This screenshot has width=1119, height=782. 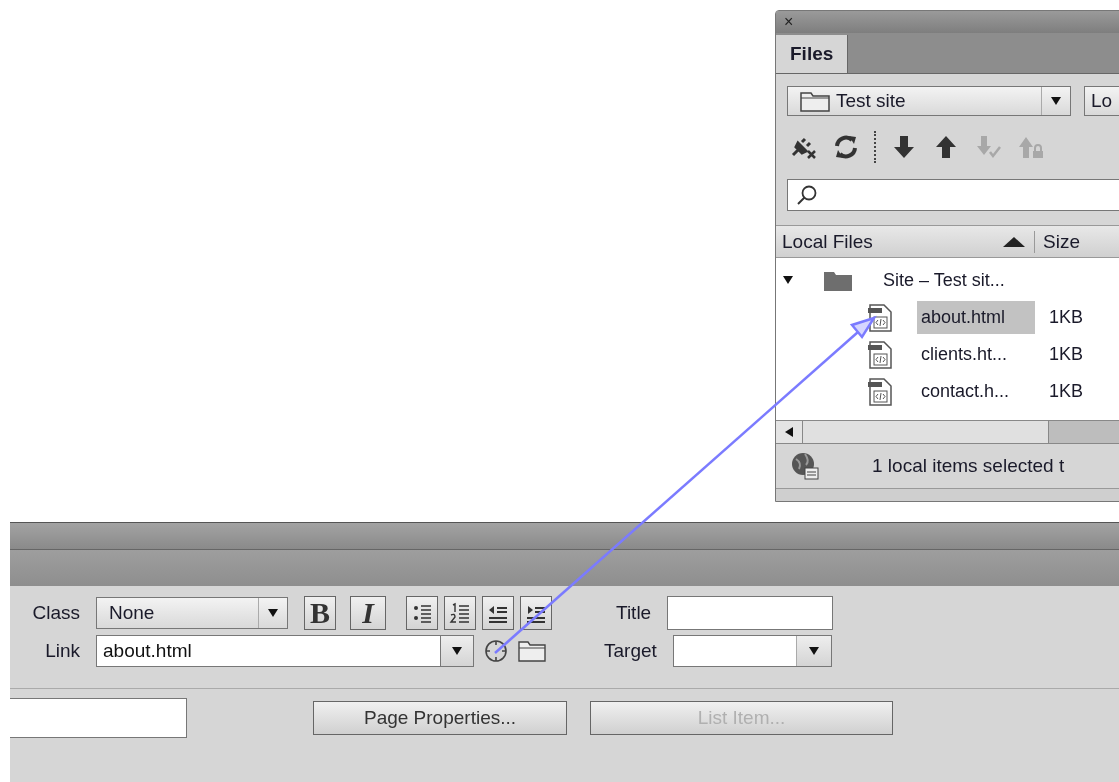 What do you see at coordinates (976, 317) in the screenshot?
I see `file-name: about.html` at bounding box center [976, 317].